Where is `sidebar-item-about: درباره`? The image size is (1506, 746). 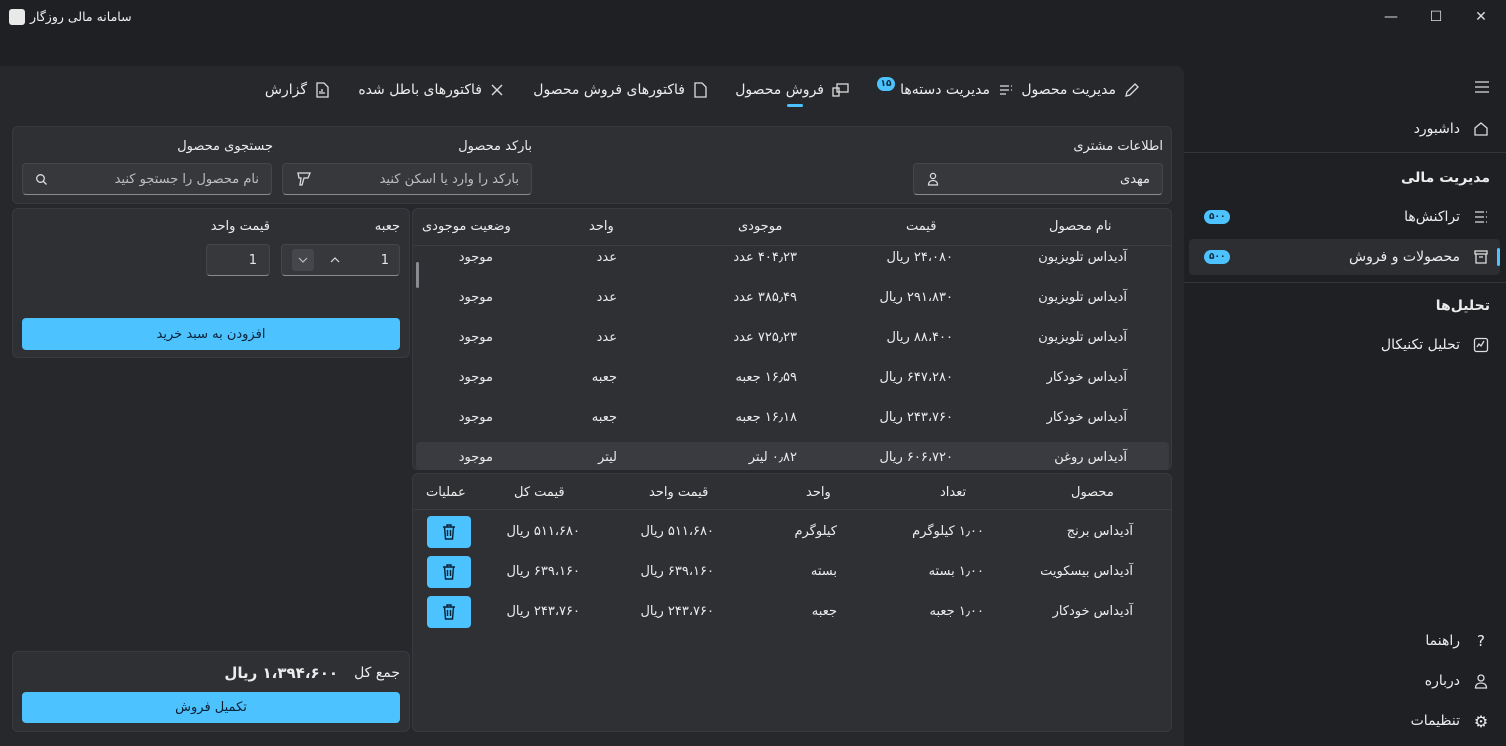 sidebar-item-about: درباره is located at coordinates (1457, 681).